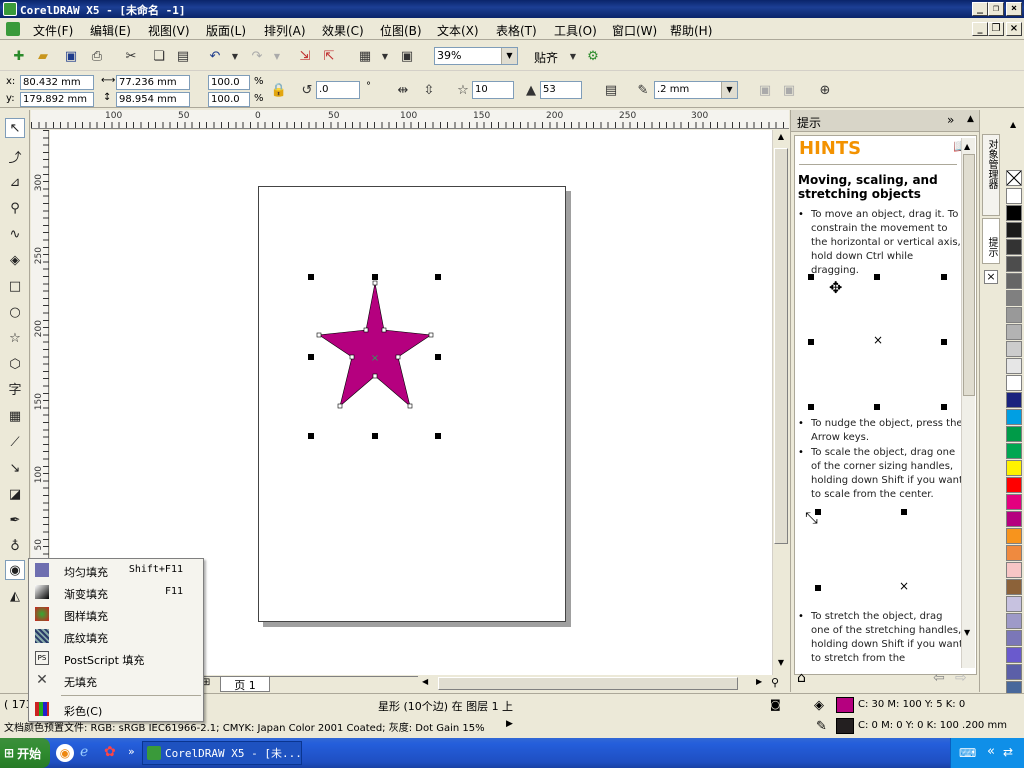 Image resolution: width=1024 pixels, height=768 pixels. What do you see at coordinates (159, 56) in the screenshot?
I see `copy-icon: ❏` at bounding box center [159, 56].